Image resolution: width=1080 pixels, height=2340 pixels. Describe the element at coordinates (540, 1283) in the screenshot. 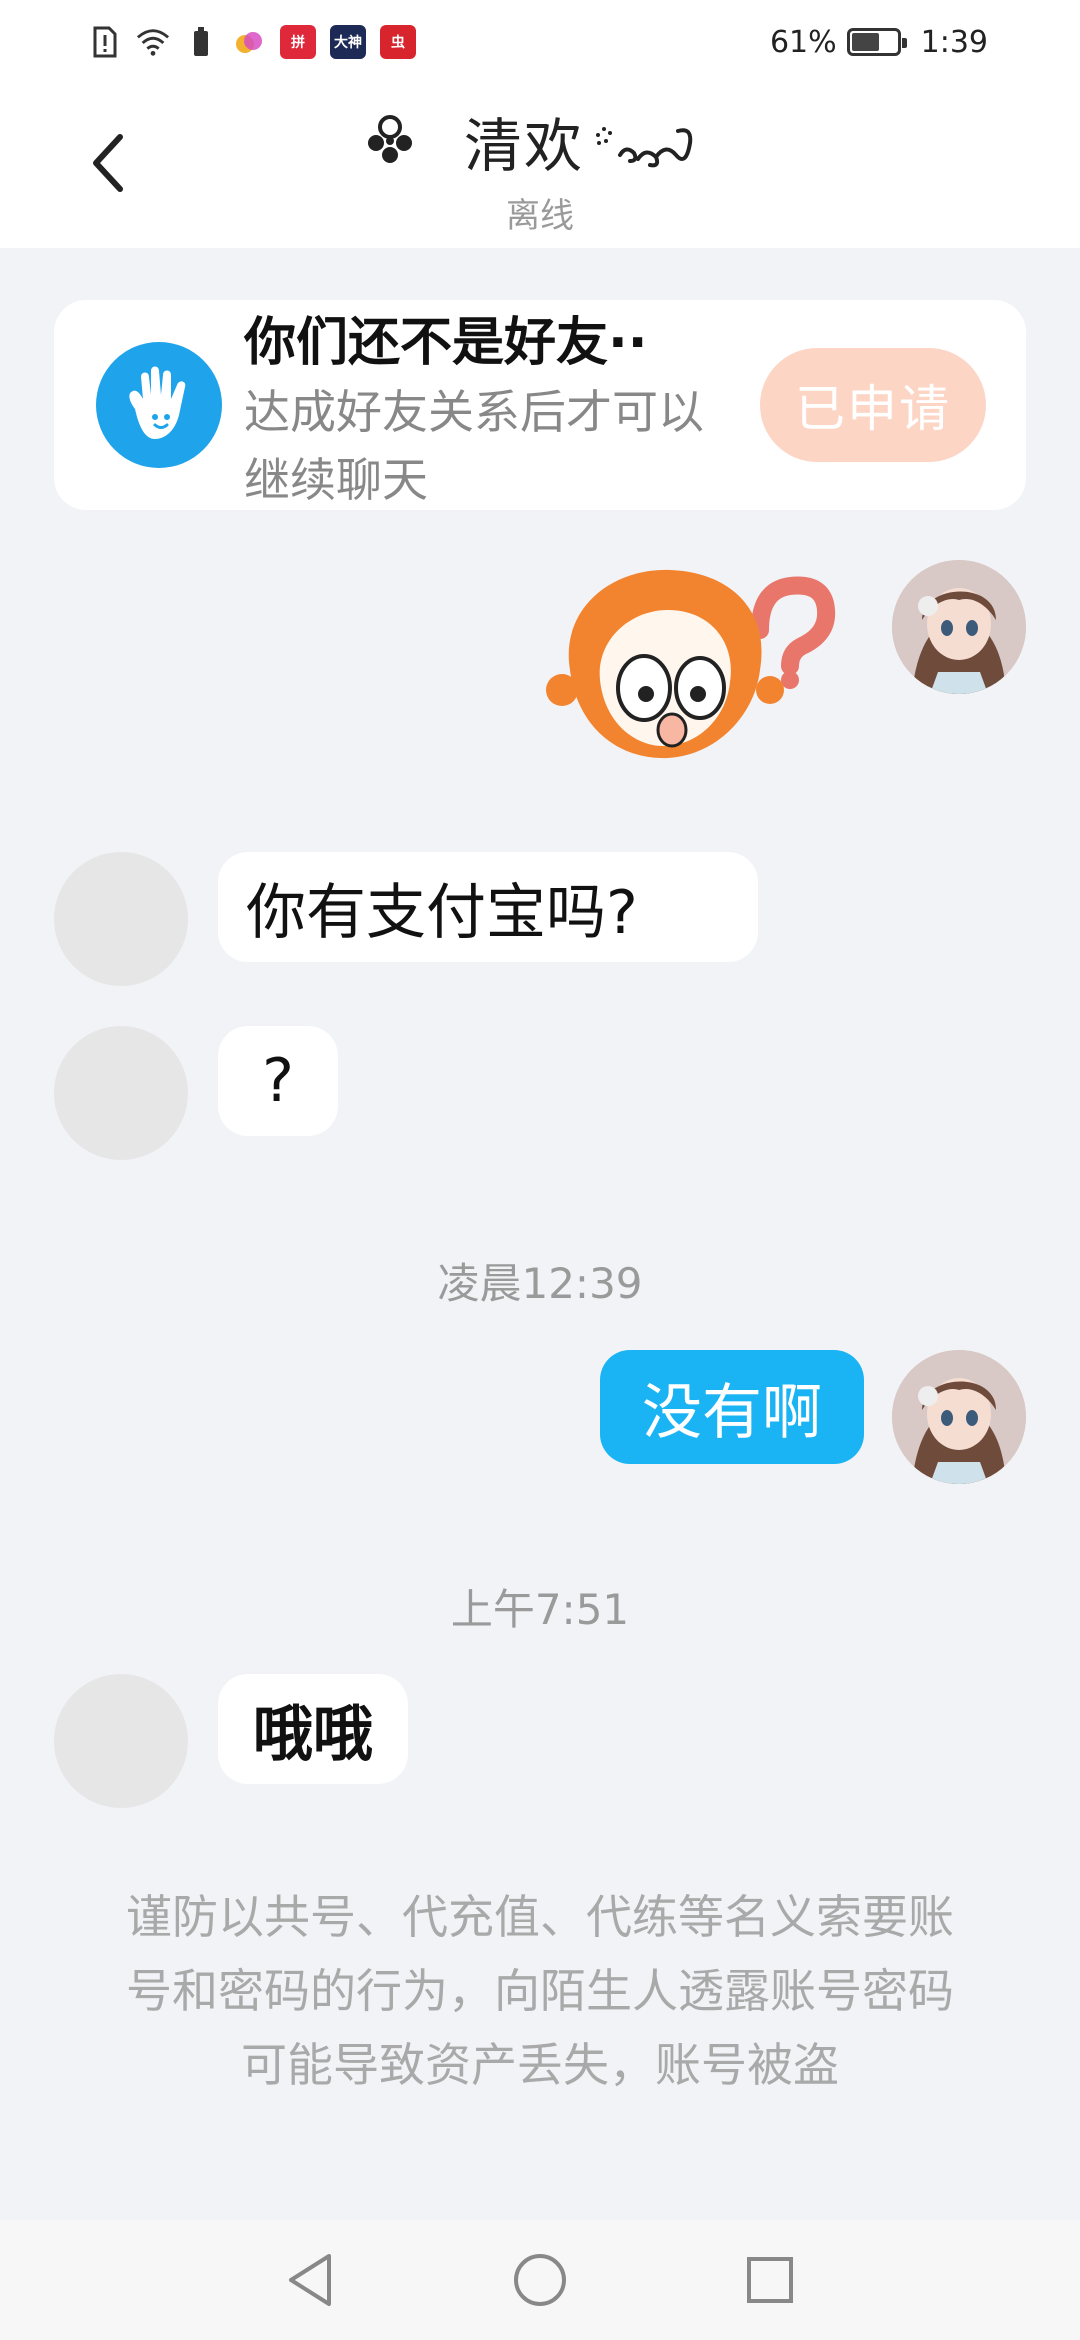

I see `message-timestamp: 凌晨12:39` at that location.